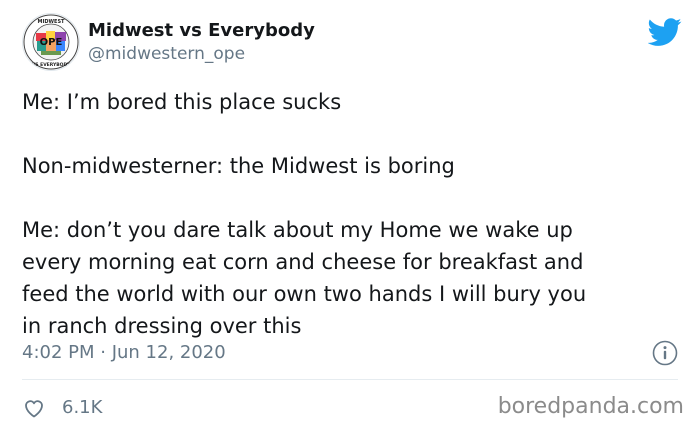  Describe the element at coordinates (590, 406) in the screenshot. I see `watermark: boredpanda.com` at that location.